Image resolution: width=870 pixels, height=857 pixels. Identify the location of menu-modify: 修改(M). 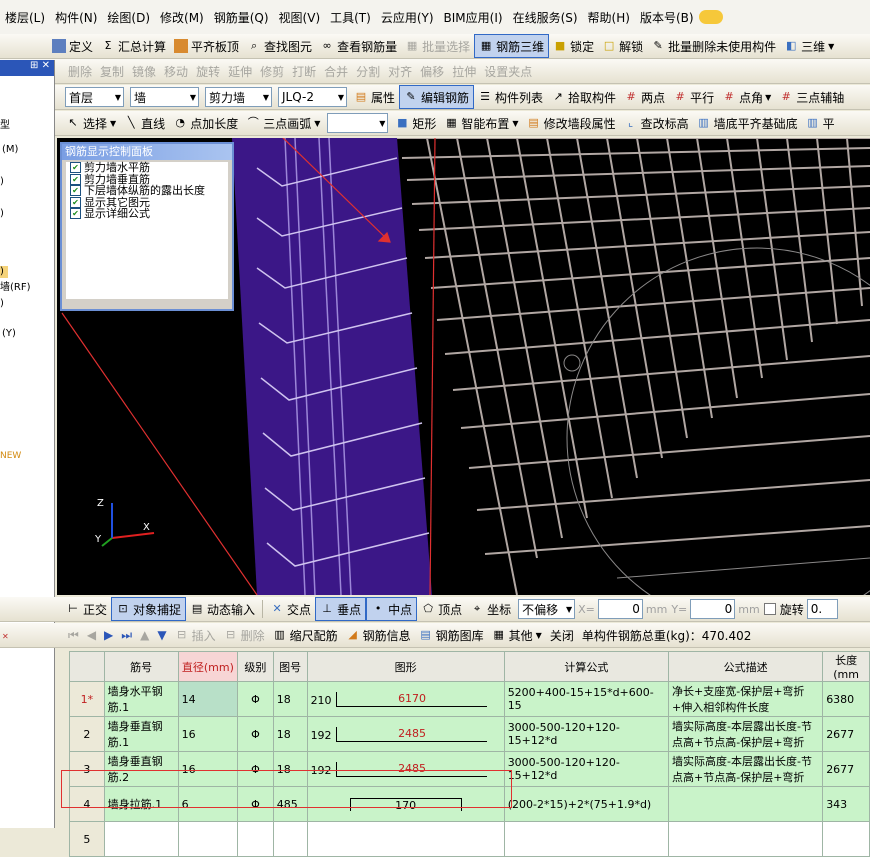
(182, 17).